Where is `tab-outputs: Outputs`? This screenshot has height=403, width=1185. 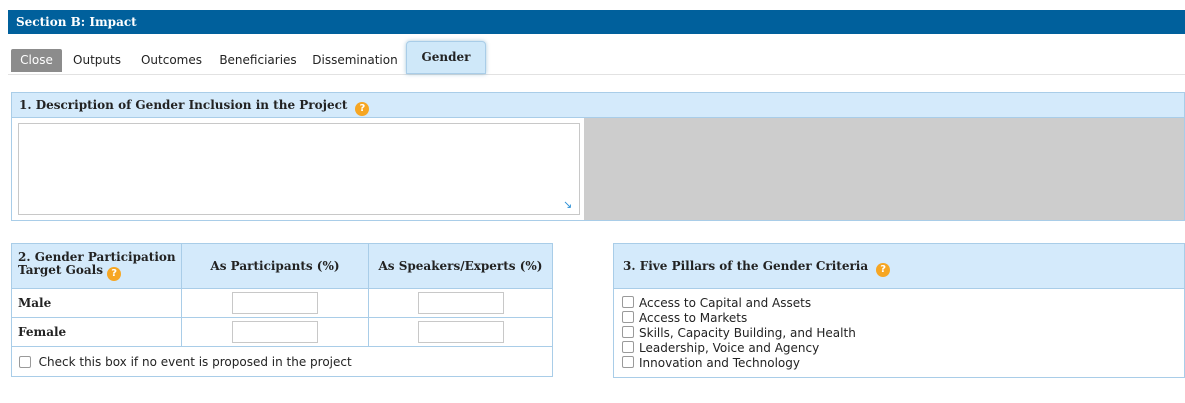 tab-outputs: Outputs is located at coordinates (97, 60).